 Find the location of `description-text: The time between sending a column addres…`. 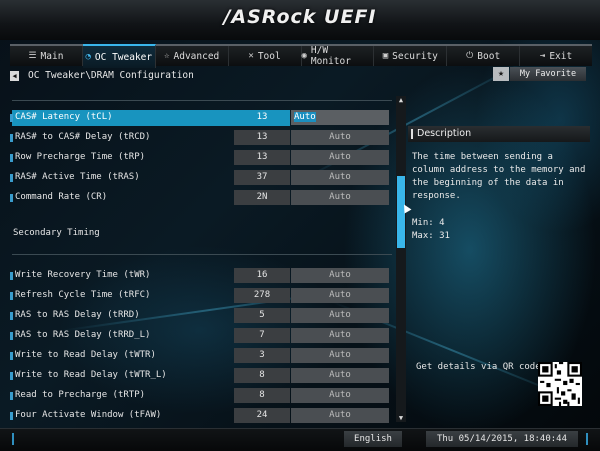

description-text: The time between sending a column addres… is located at coordinates (499, 176).